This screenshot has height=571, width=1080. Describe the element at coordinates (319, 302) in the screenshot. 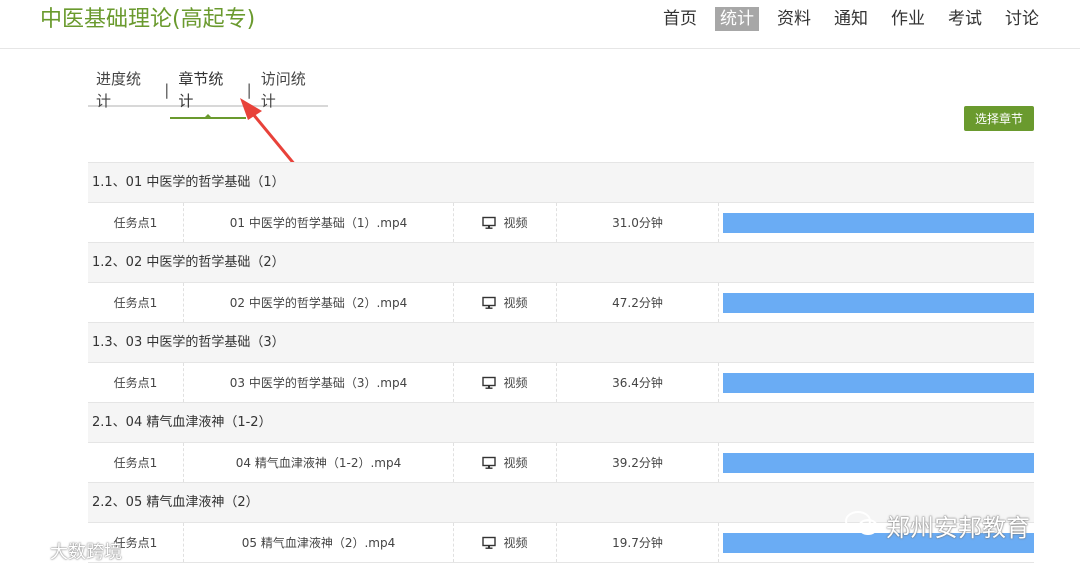

I see `file-name: 02 中医学的哲学基础（2）.mp4` at that location.